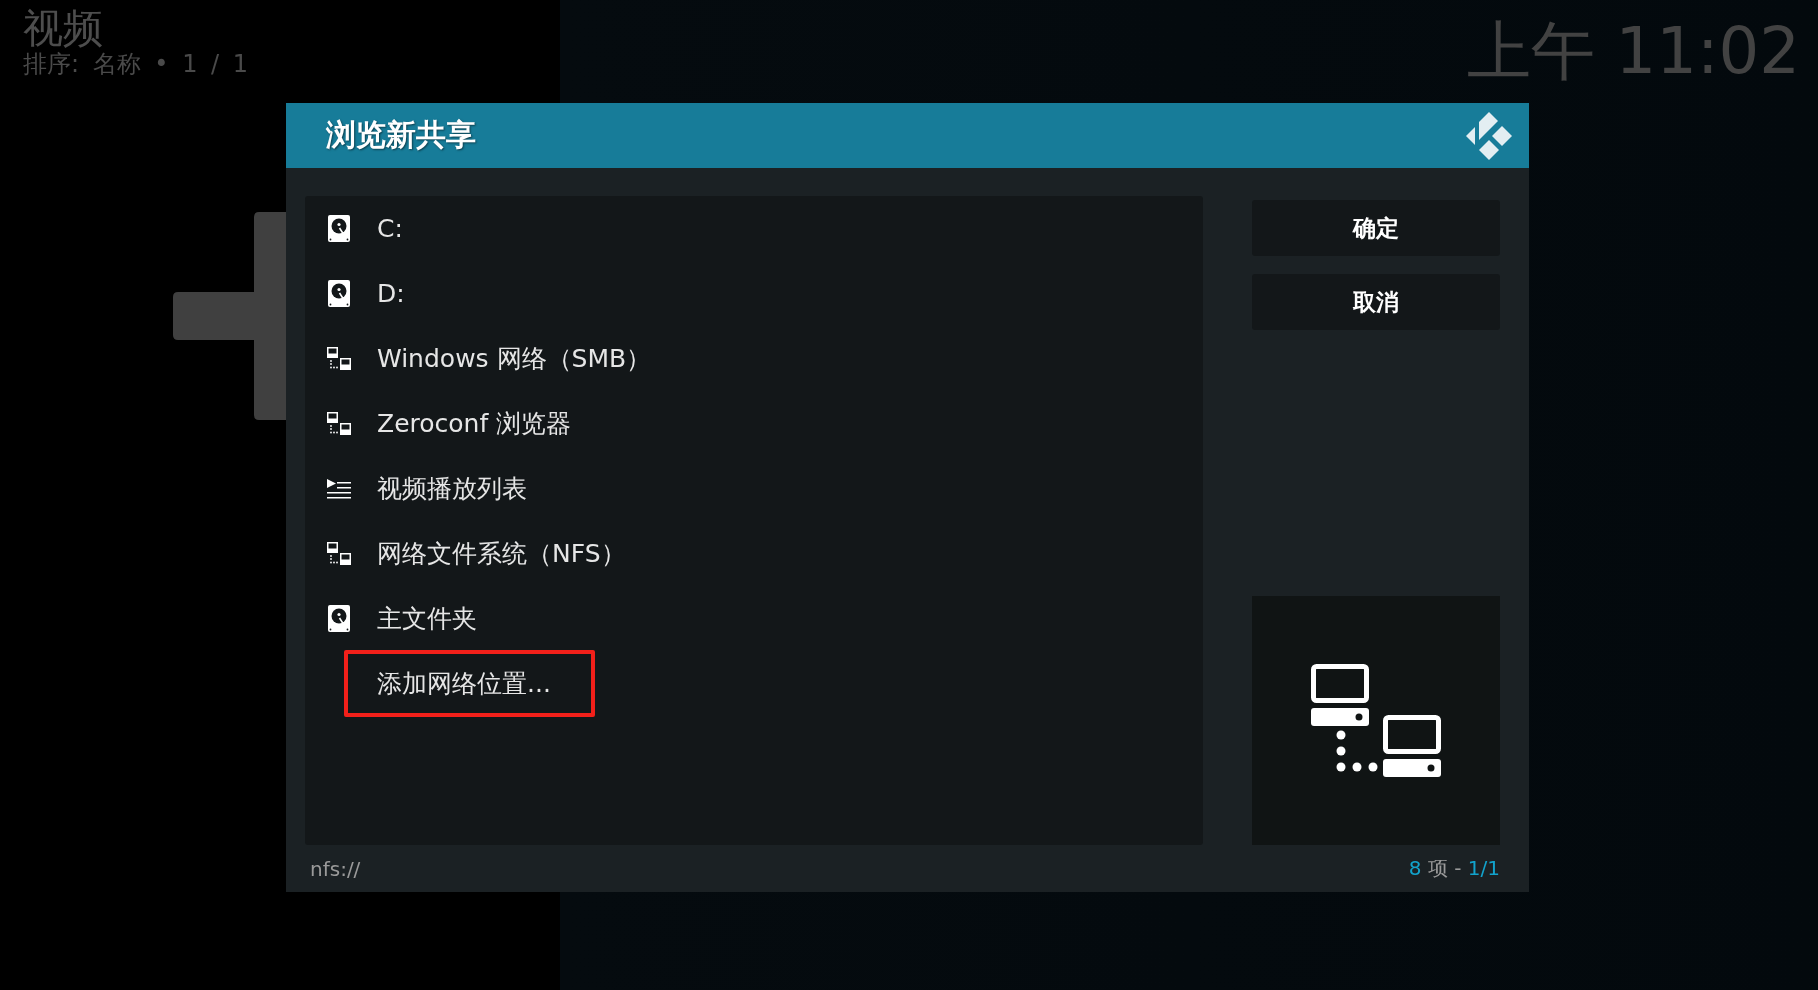 This screenshot has width=1818, height=990. I want to click on sort-info: 排序: 名称 • 1 / 1, so click(135, 64).